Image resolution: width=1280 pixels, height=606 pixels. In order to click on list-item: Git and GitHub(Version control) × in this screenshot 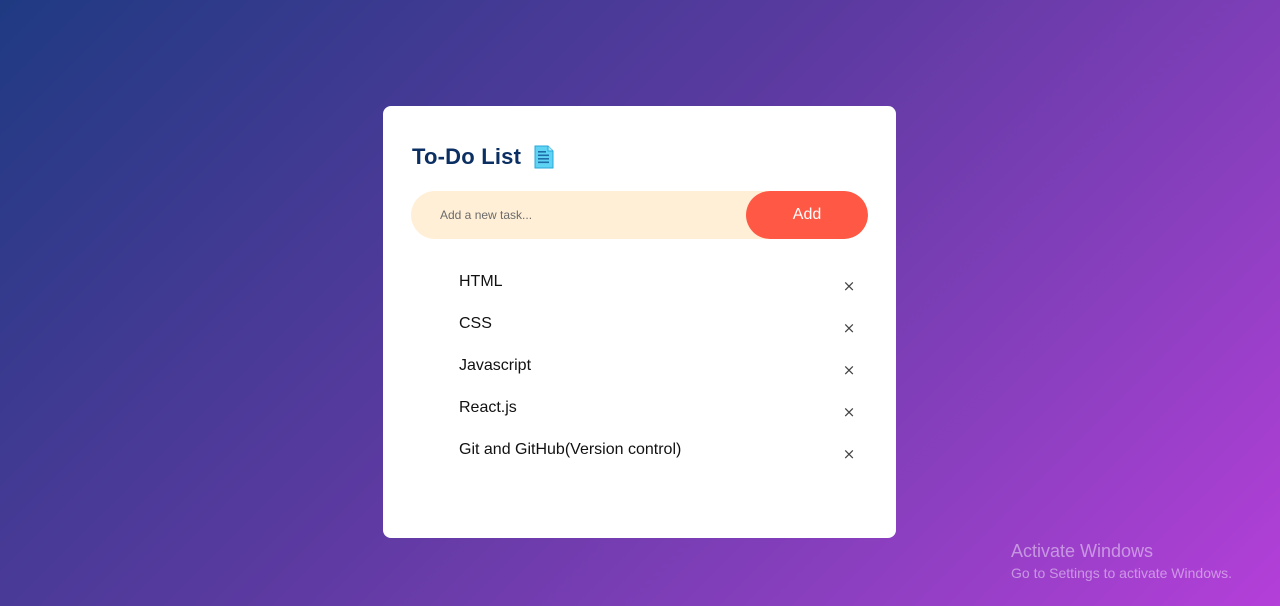, I will do `click(639, 457)`.